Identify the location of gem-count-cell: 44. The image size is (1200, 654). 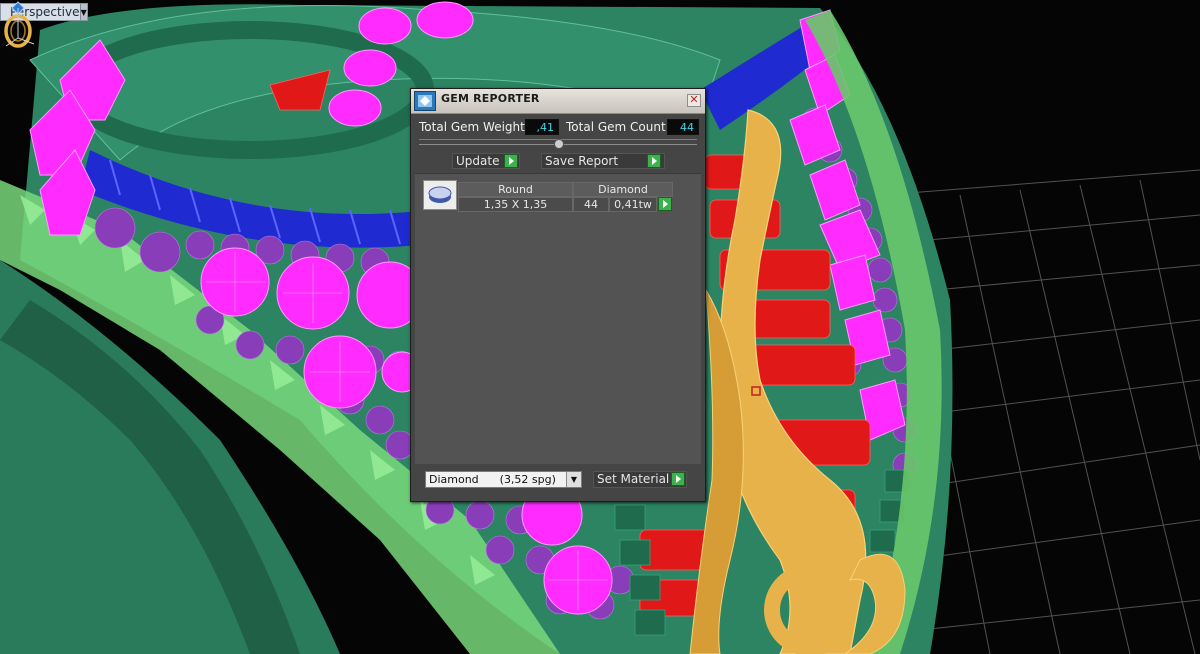
(591, 204).